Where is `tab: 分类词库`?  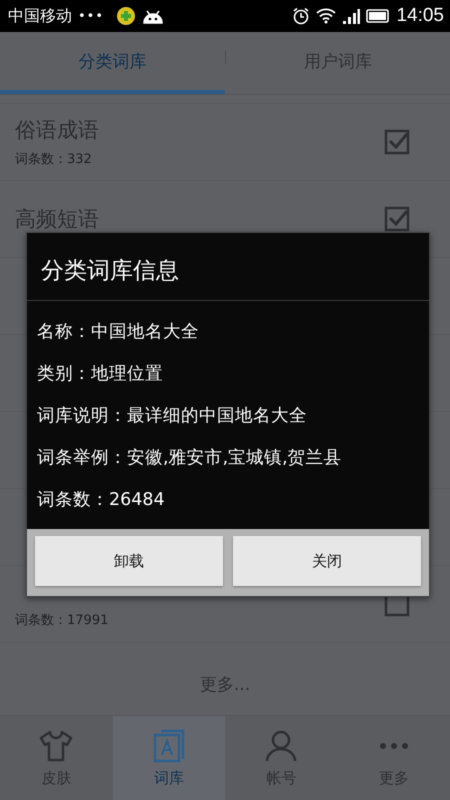
tab: 分类词库 is located at coordinates (112, 63).